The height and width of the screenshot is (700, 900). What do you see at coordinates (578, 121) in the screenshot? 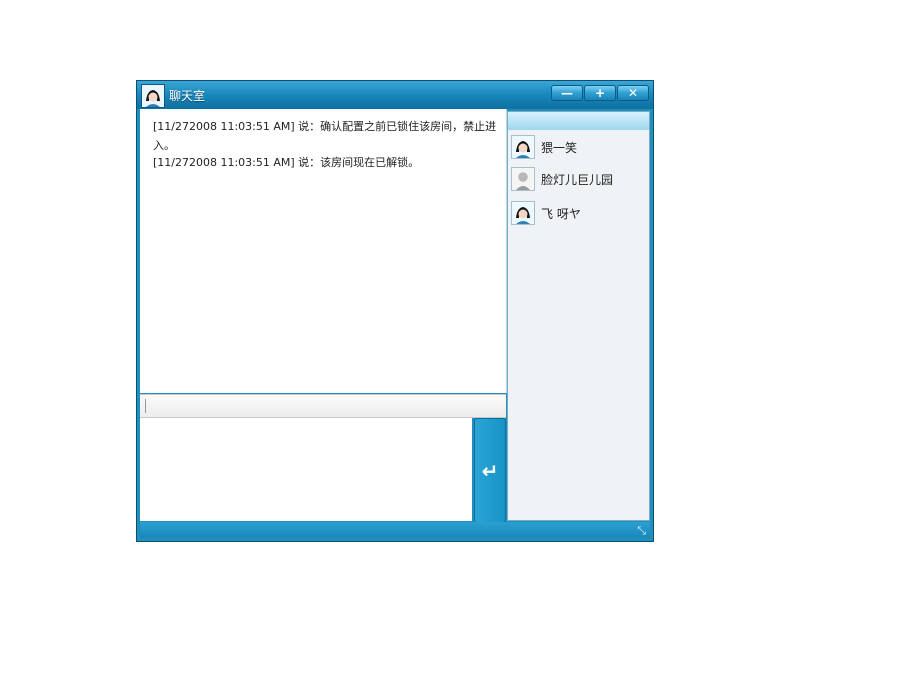
I see `user-list-header` at bounding box center [578, 121].